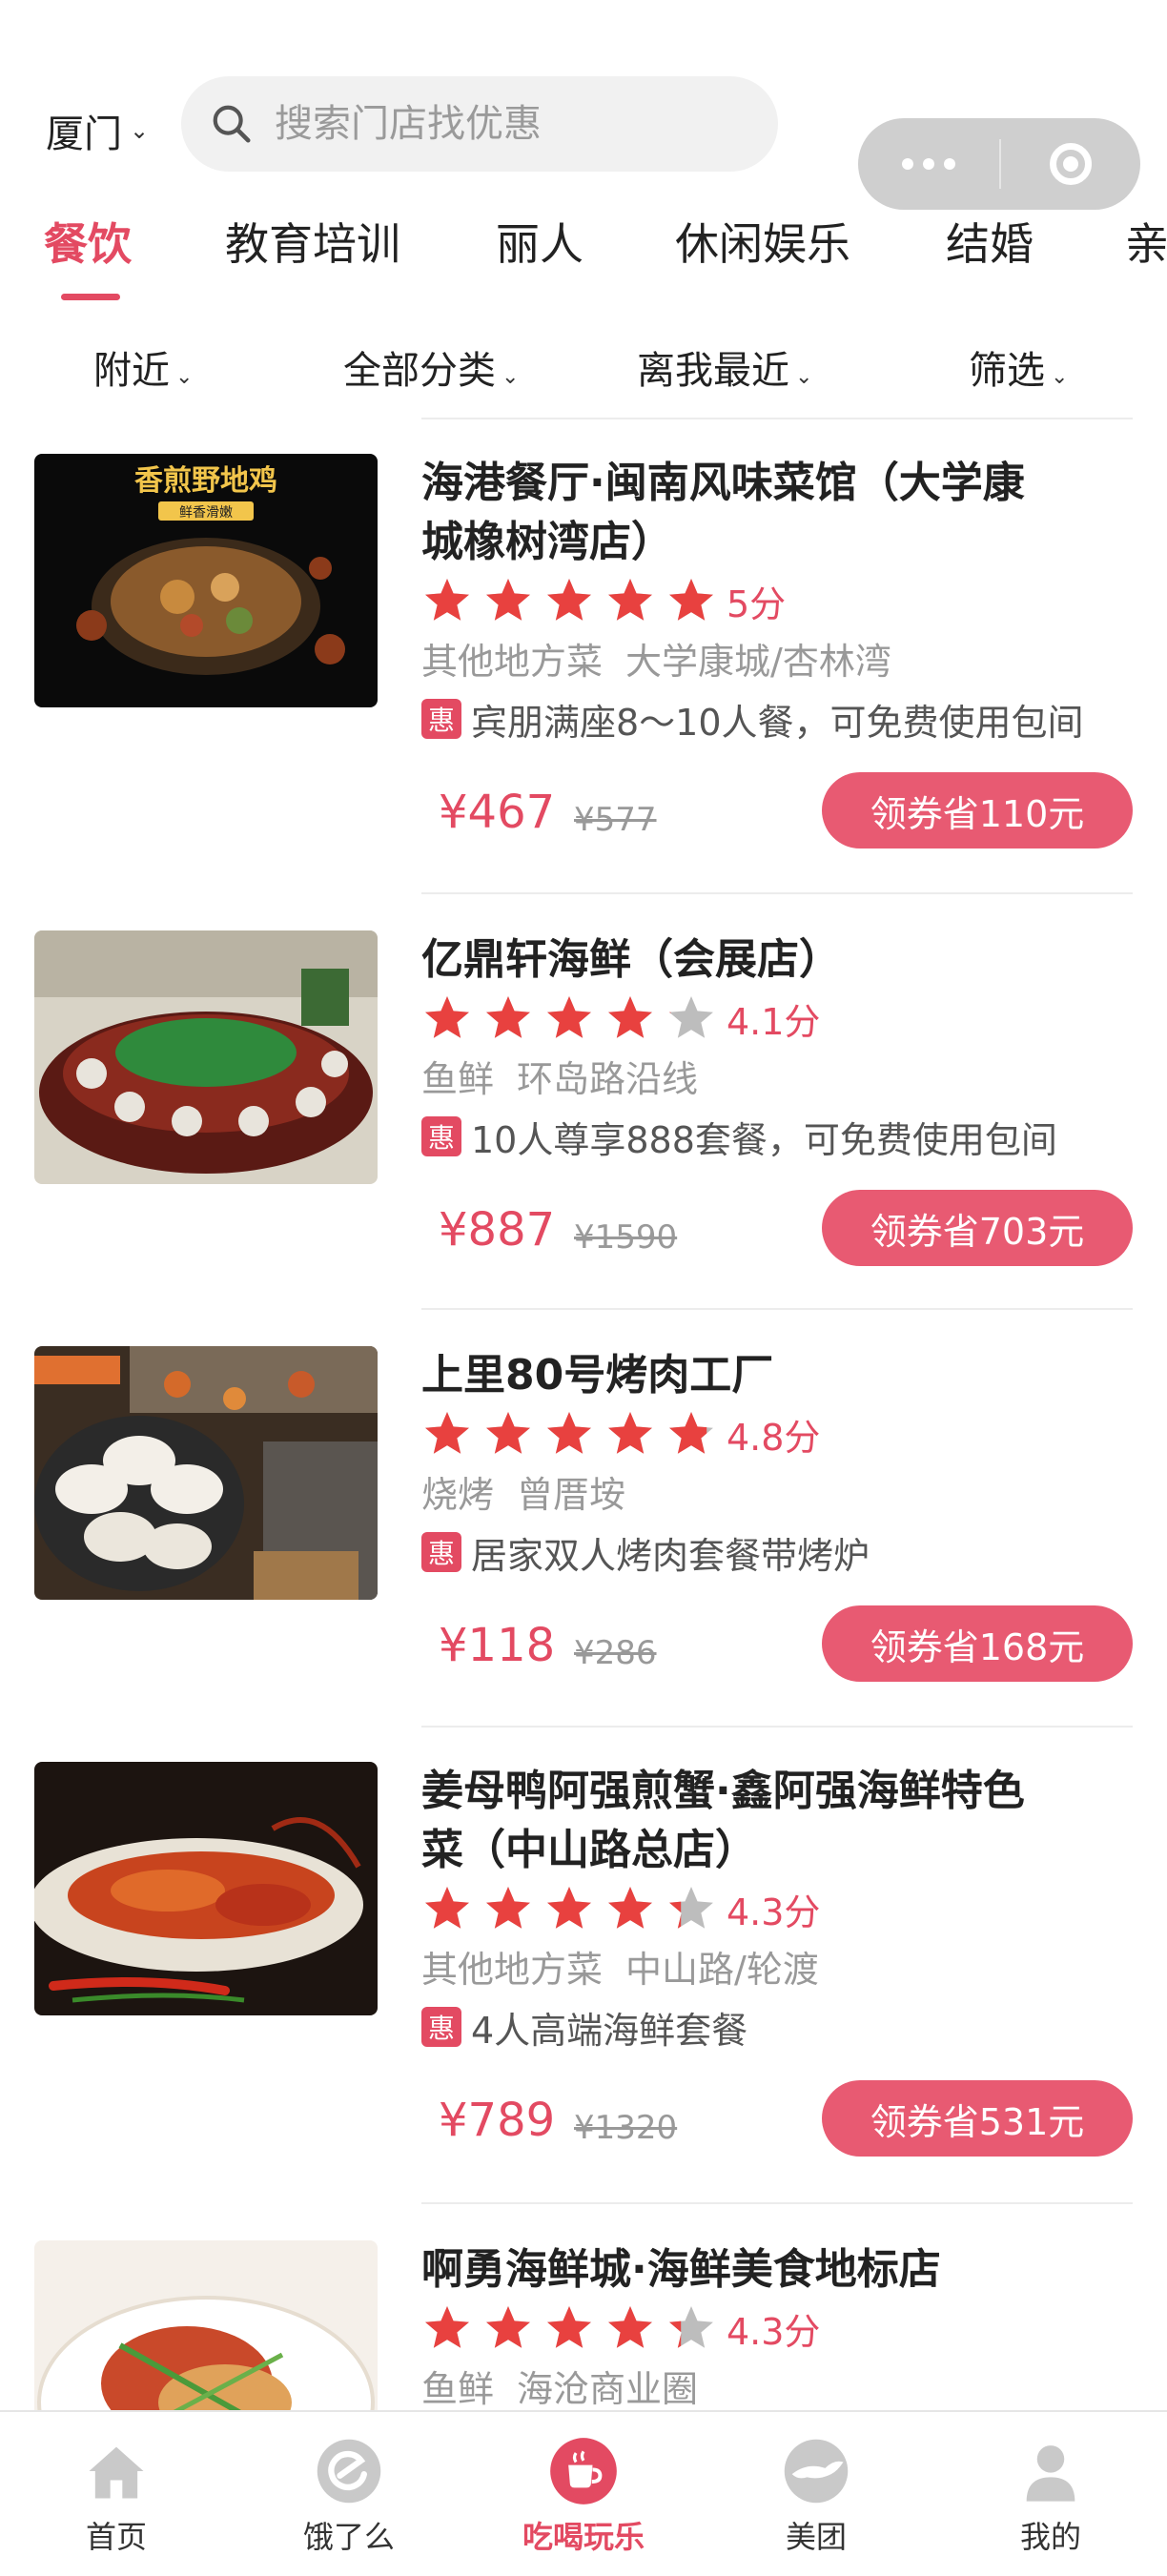 The height and width of the screenshot is (2576, 1167). Describe the element at coordinates (312, 241) in the screenshot. I see `tab-education: 教育培训` at that location.